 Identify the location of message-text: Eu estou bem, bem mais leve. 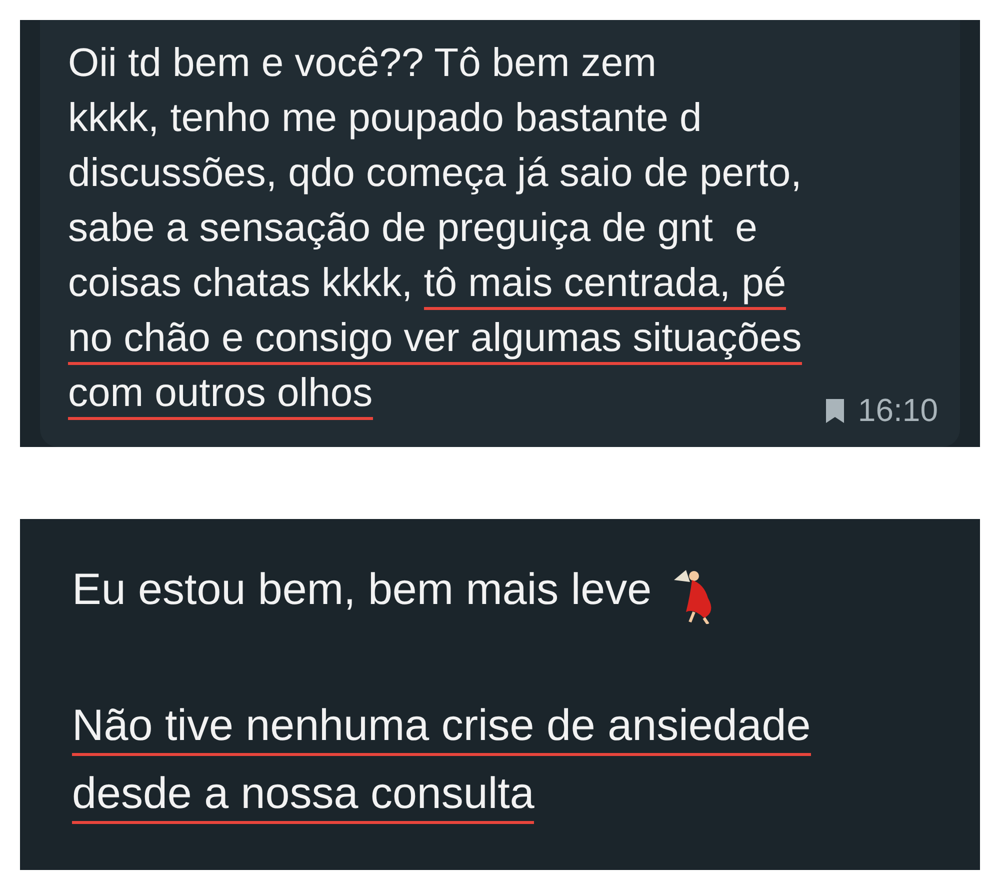
(362, 591).